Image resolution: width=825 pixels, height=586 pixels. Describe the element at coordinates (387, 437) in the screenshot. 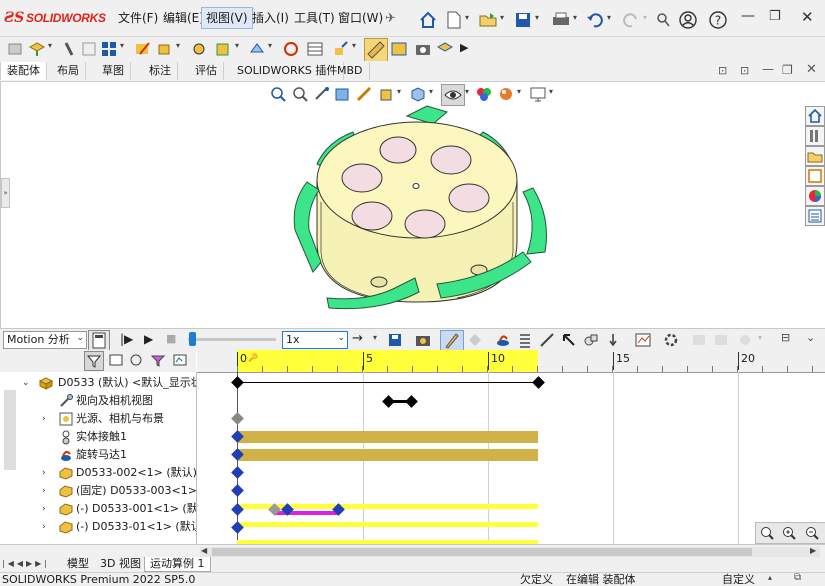

I see `contact-duration-bar` at that location.